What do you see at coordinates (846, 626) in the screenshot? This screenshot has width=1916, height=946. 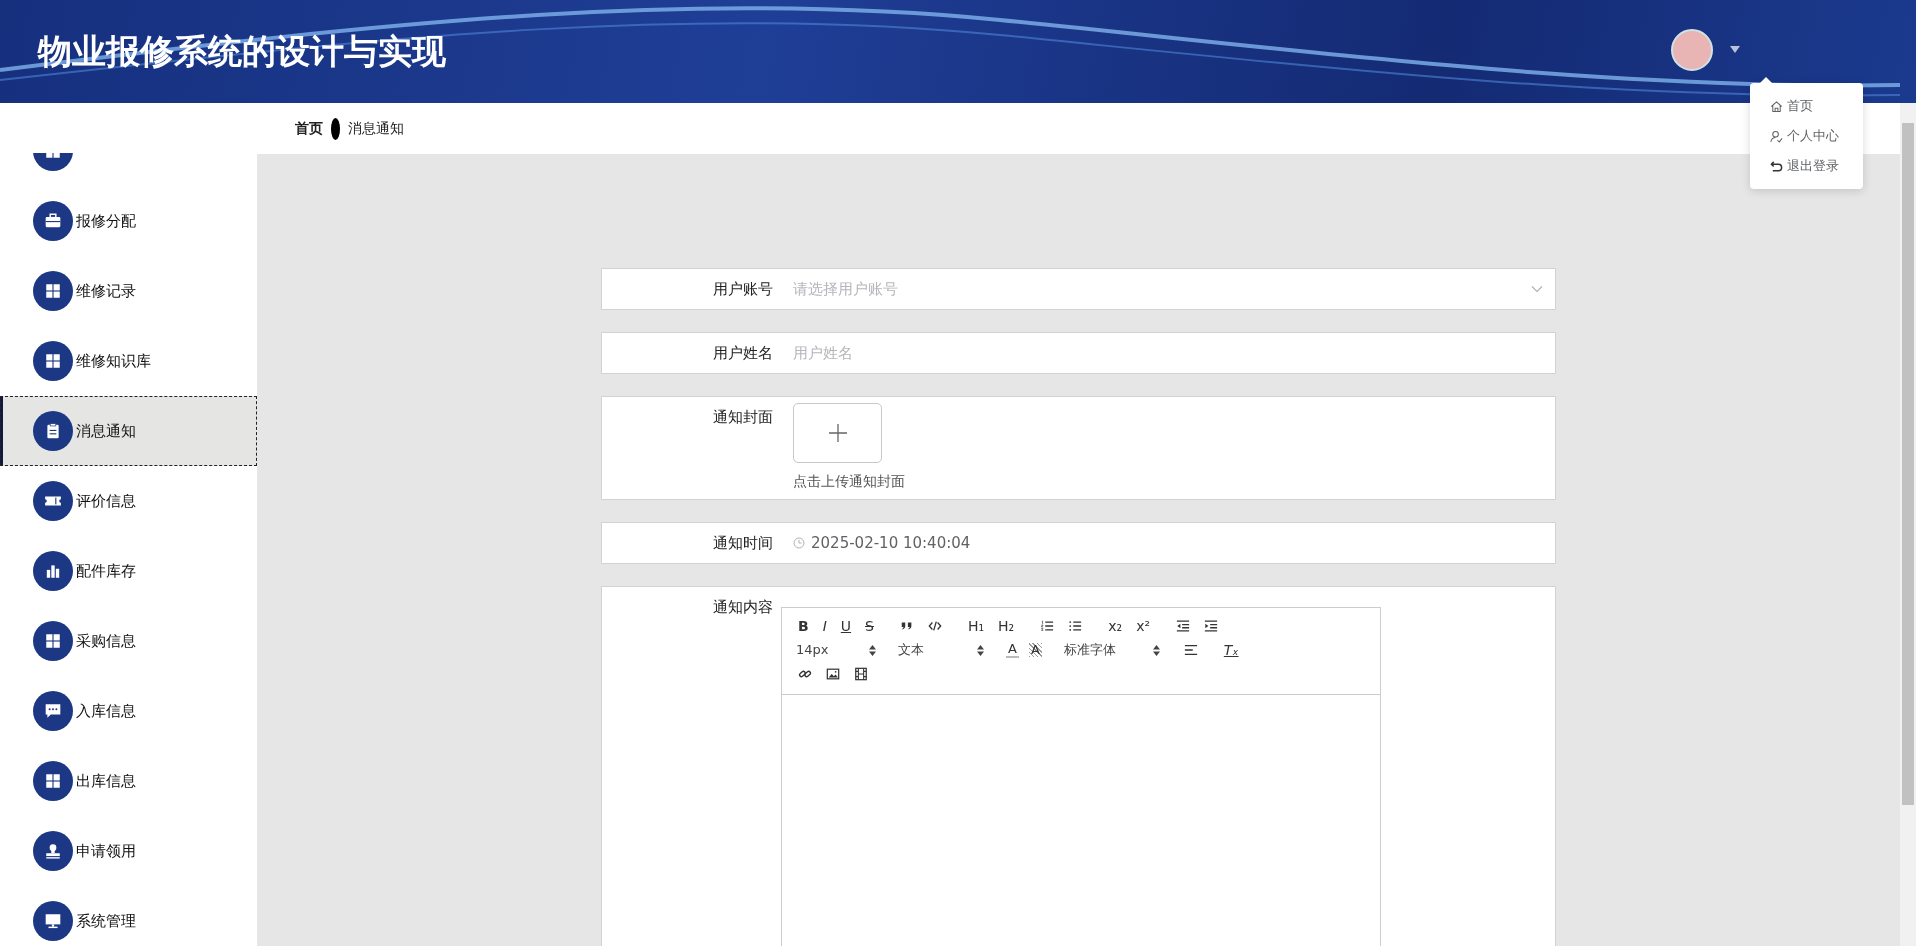 I see `toolbar-button: U` at bounding box center [846, 626].